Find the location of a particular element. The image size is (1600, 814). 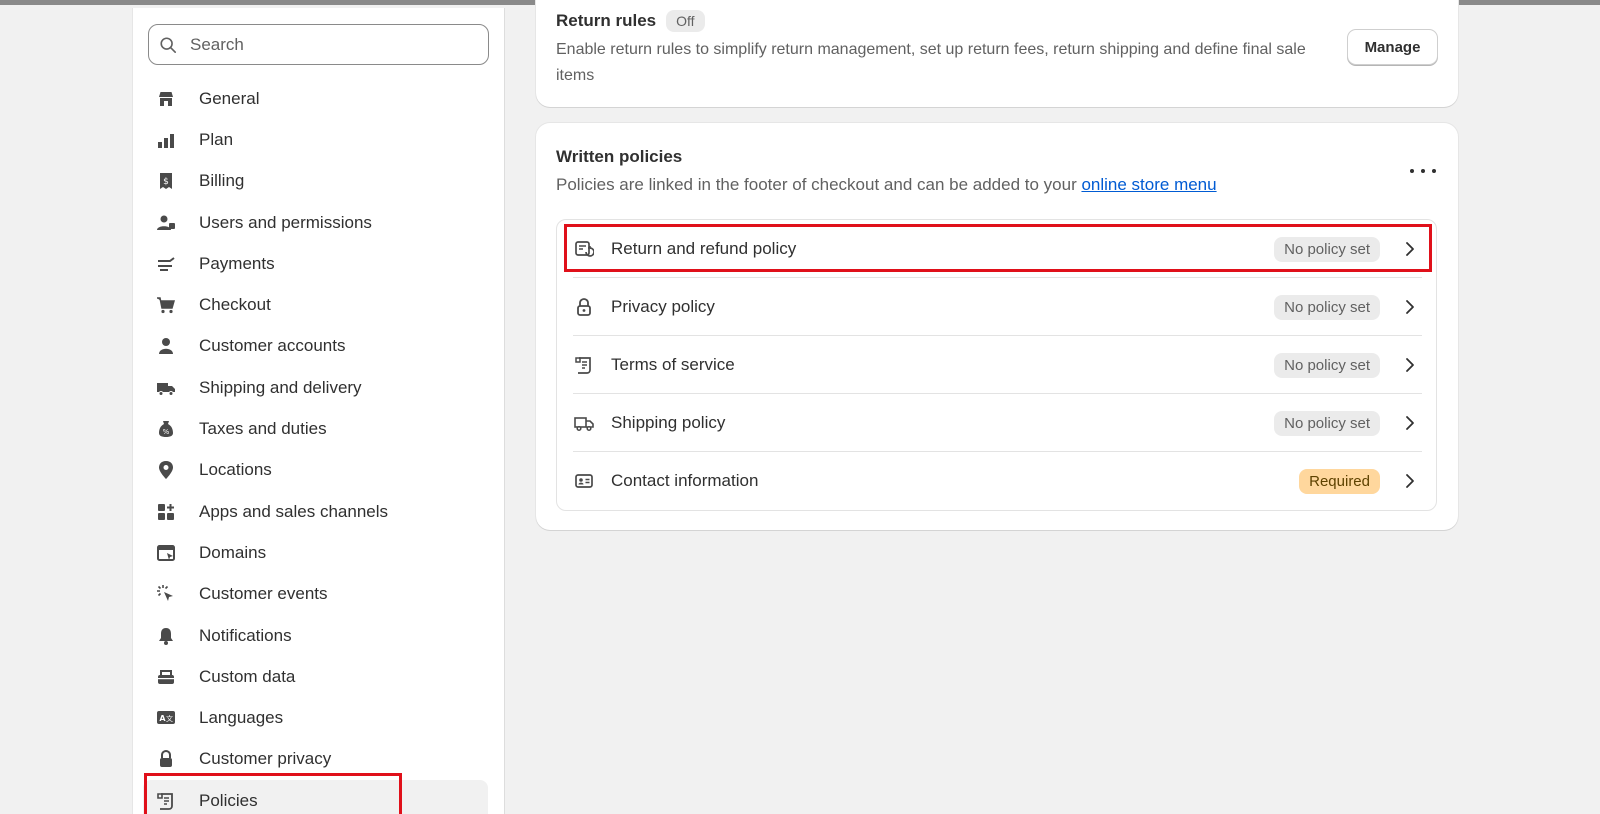

sidebar-item-customer-privacy: Customer privacy is located at coordinates (315, 759).